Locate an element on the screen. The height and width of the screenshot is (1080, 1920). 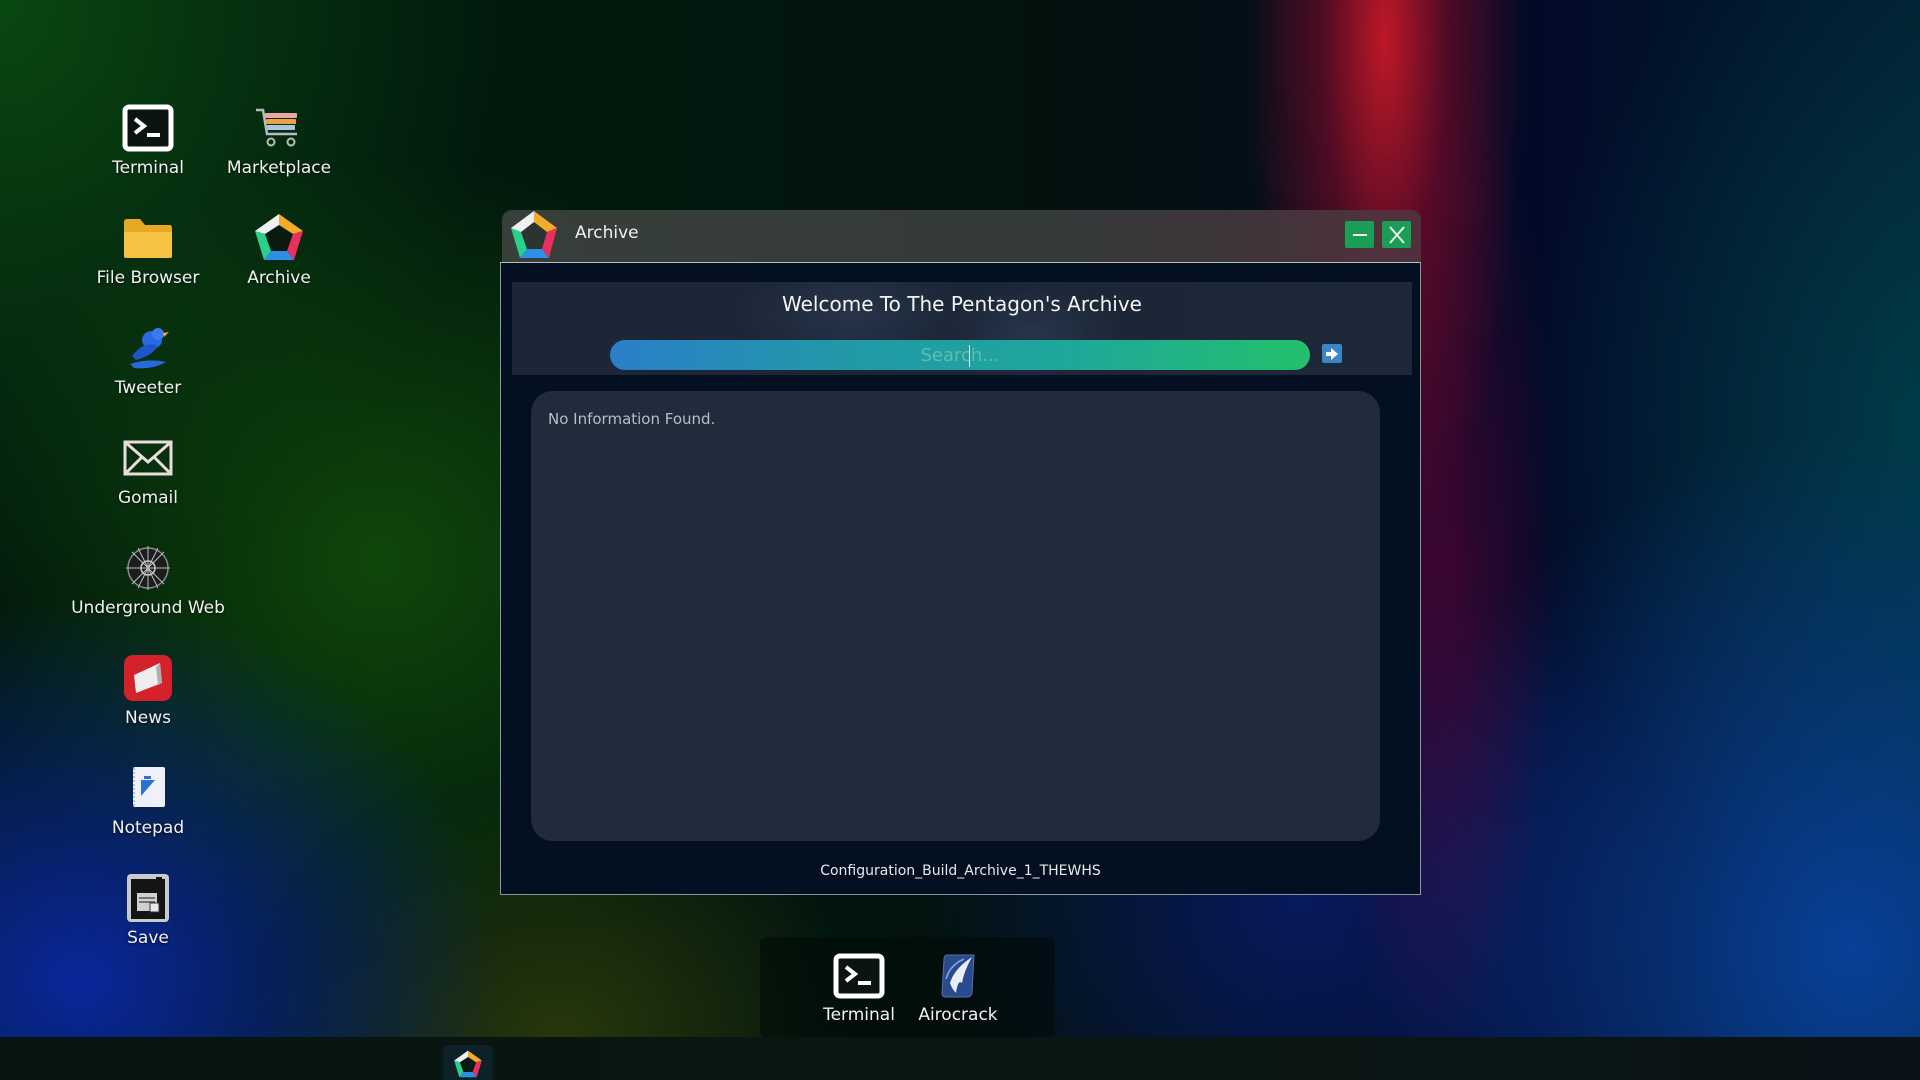
desktop-icon-label: Tweeter is located at coordinates (148, 388).